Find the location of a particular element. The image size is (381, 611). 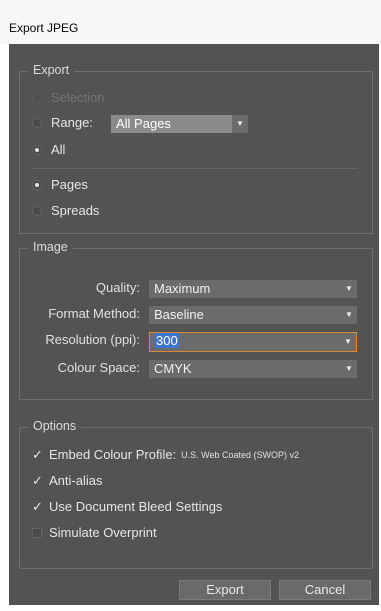

spreads-radio-button is located at coordinates (37, 210).